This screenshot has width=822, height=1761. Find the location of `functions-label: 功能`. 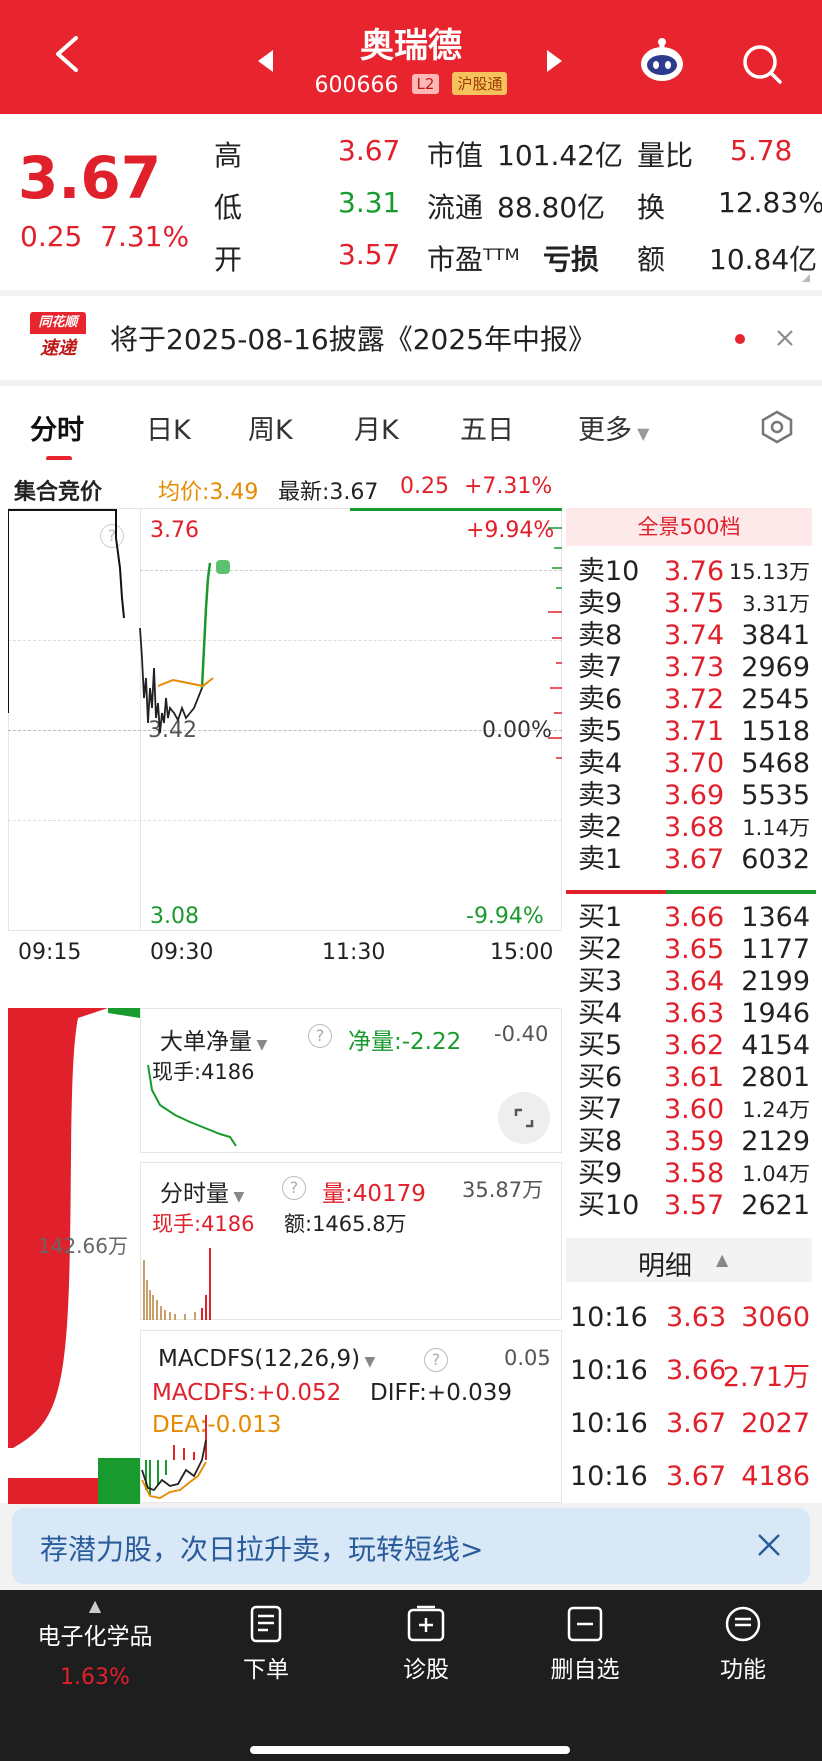

functions-label: 功能 is located at coordinates (743, 1670).